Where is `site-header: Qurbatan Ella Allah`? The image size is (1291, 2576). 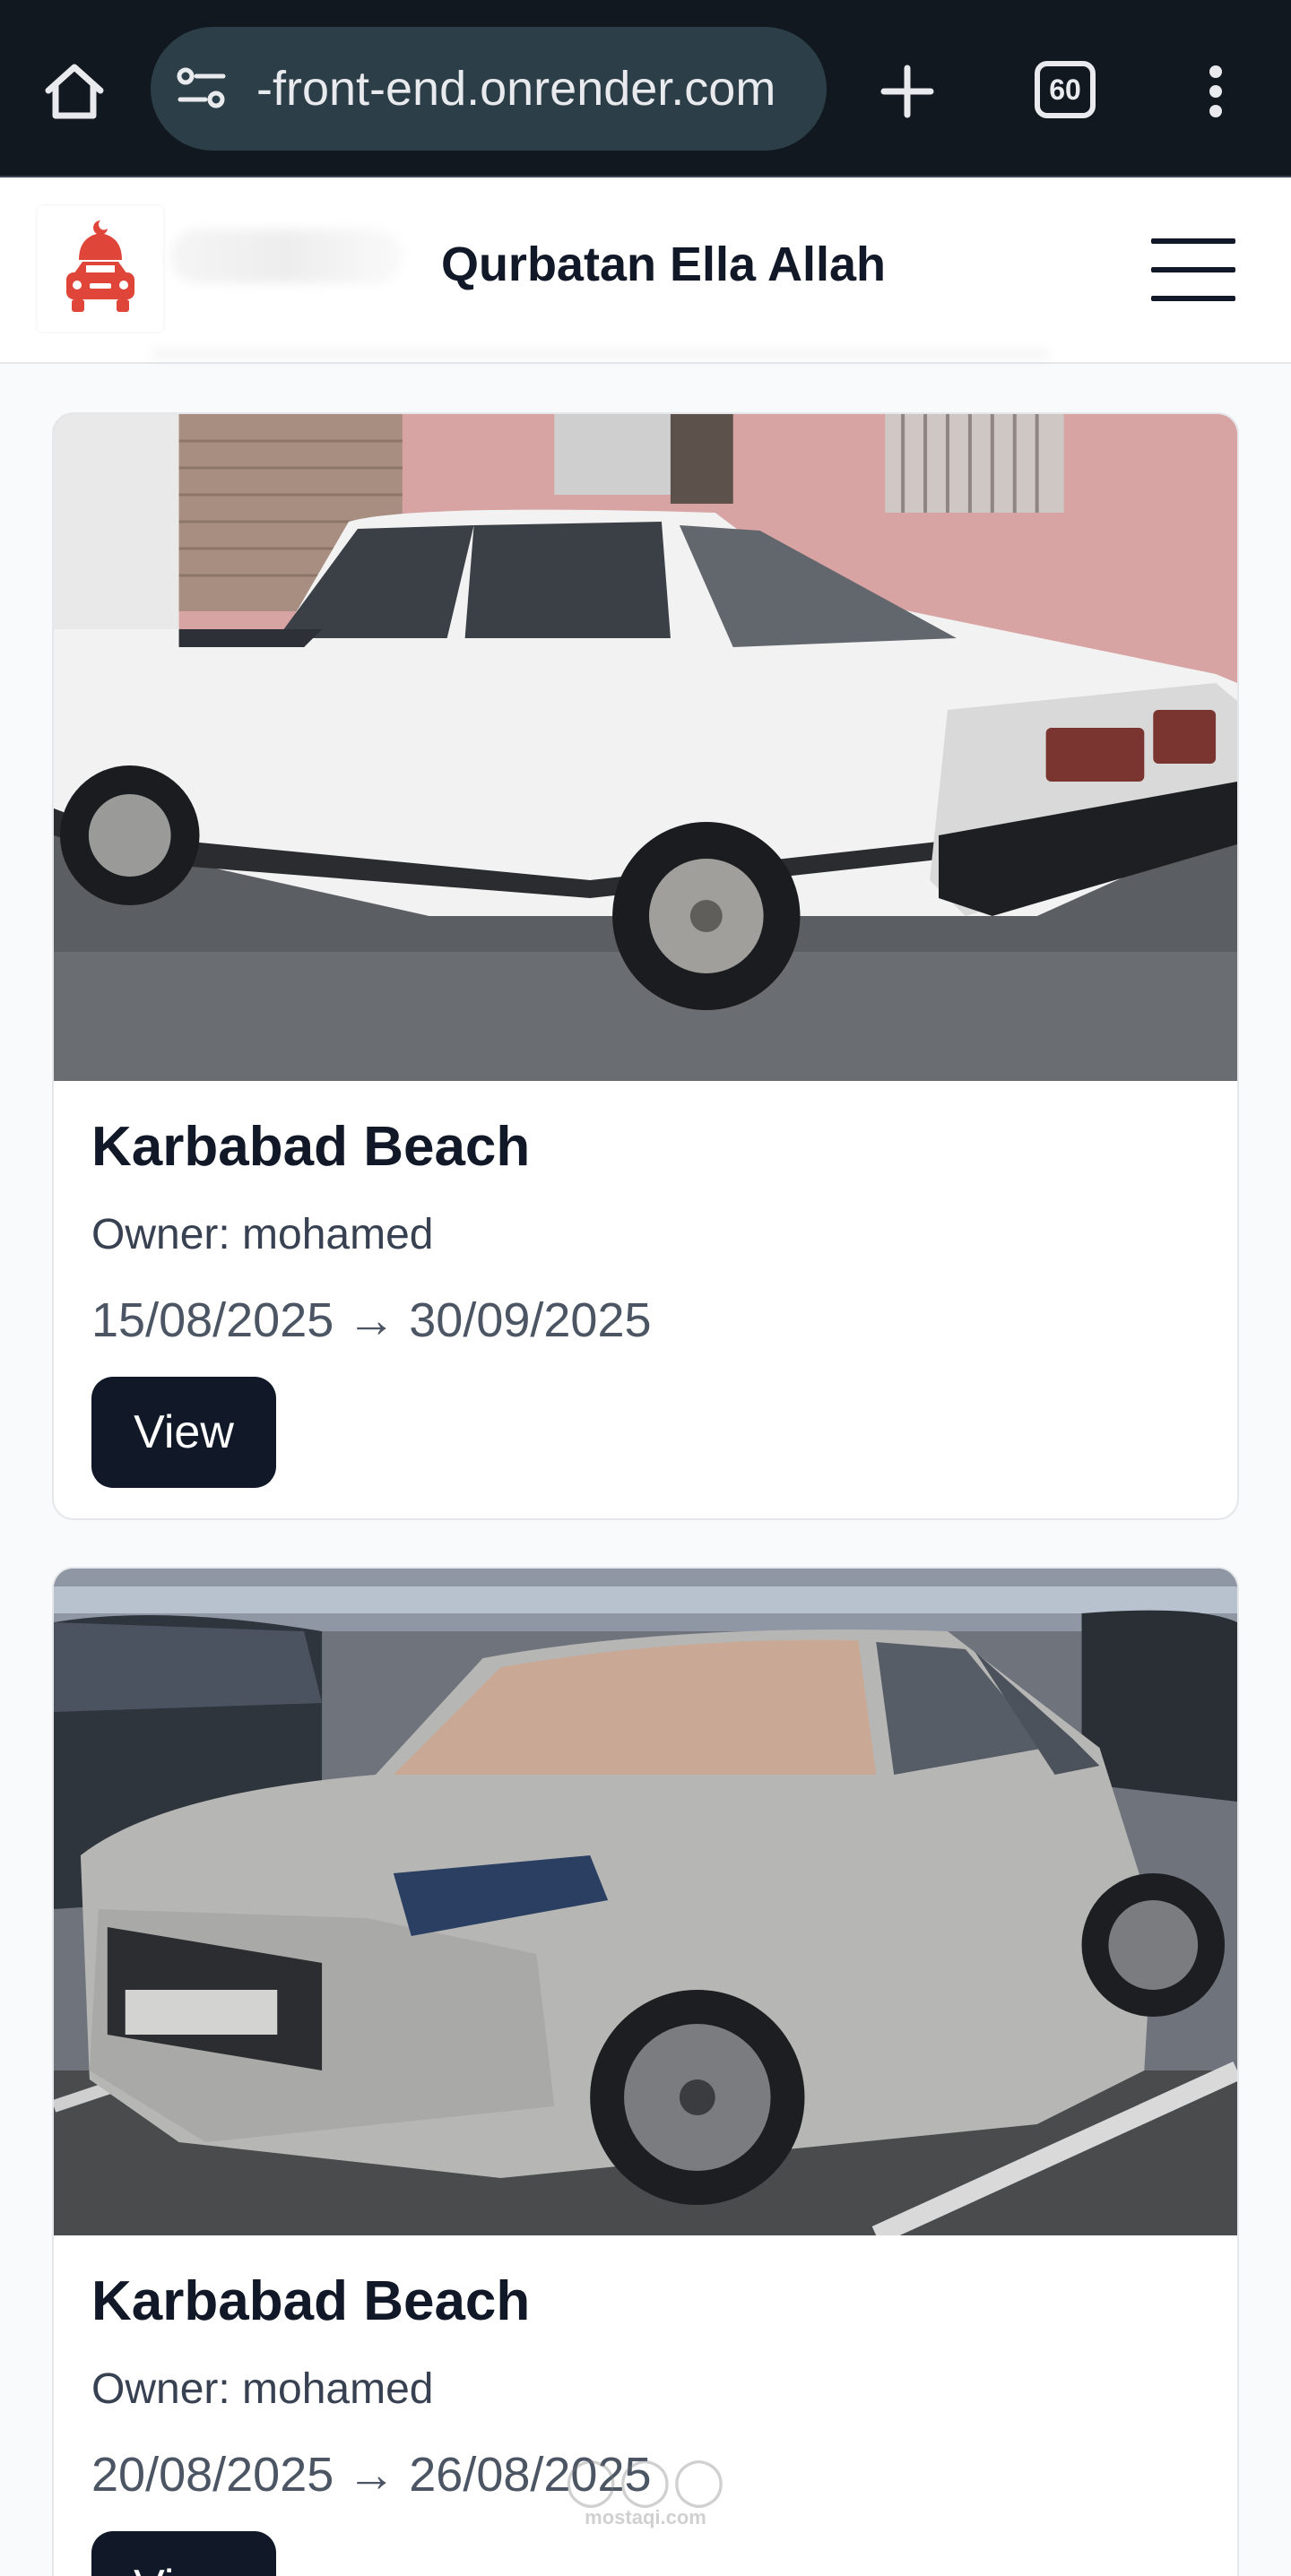
site-header: Qurbatan Ella Allah is located at coordinates (645, 271).